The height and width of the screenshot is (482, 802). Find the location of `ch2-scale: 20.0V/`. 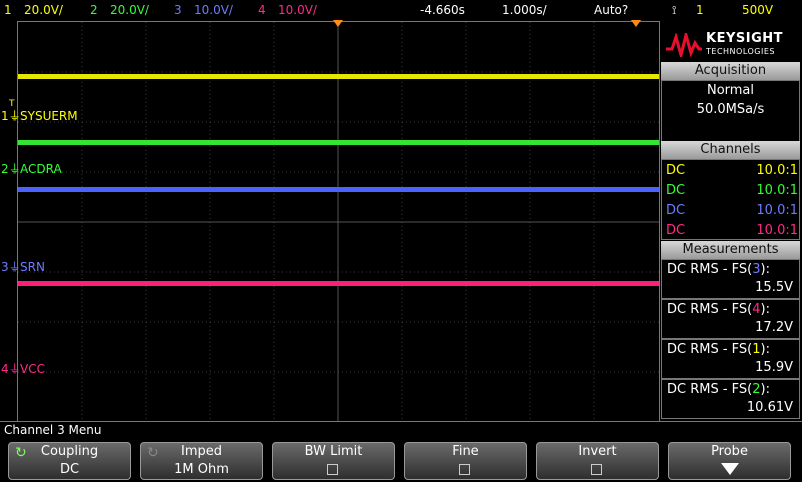

ch2-scale: 20.0V/ is located at coordinates (129, 10).